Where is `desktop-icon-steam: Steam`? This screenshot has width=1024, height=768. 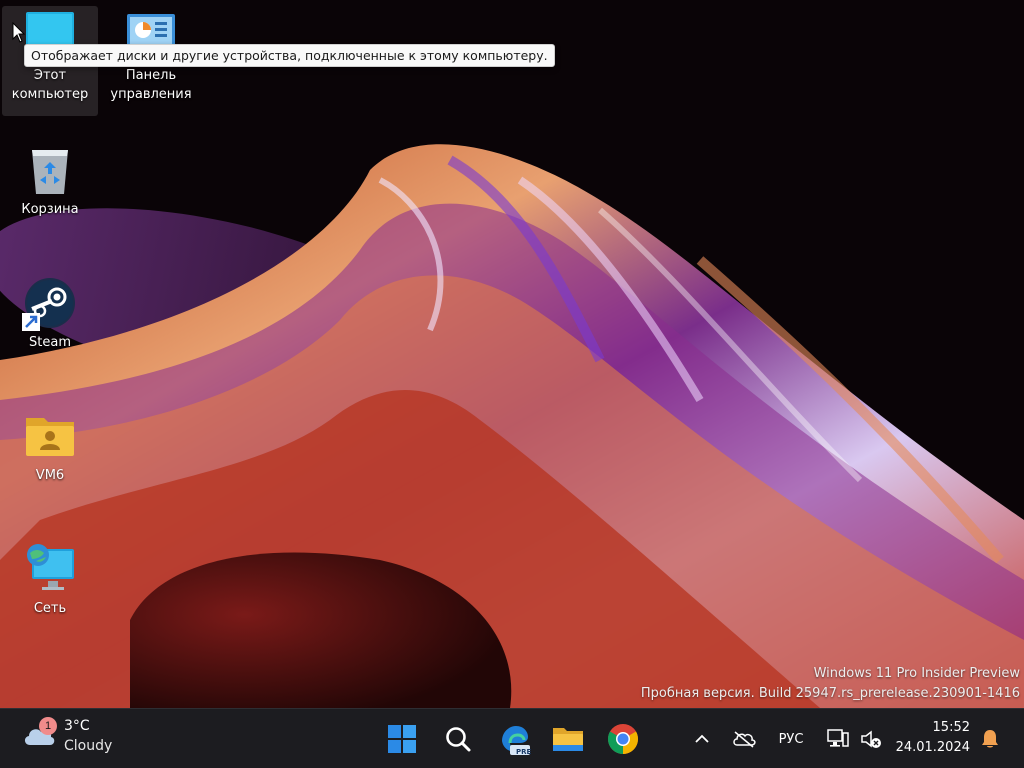
desktop-icon-steam: Steam is located at coordinates (50, 328).